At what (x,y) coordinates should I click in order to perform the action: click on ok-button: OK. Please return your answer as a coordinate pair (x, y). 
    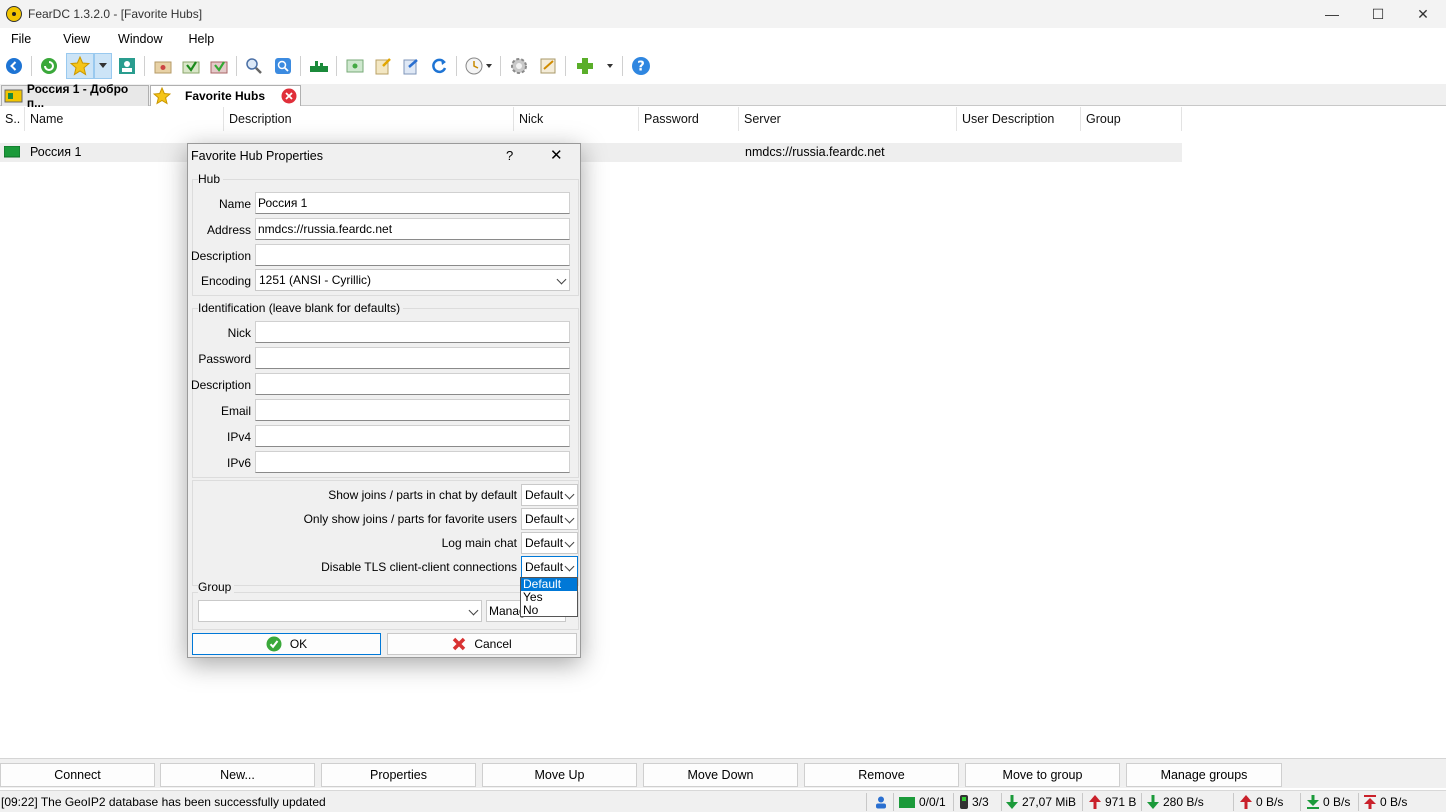
    Looking at the image, I should click on (286, 644).